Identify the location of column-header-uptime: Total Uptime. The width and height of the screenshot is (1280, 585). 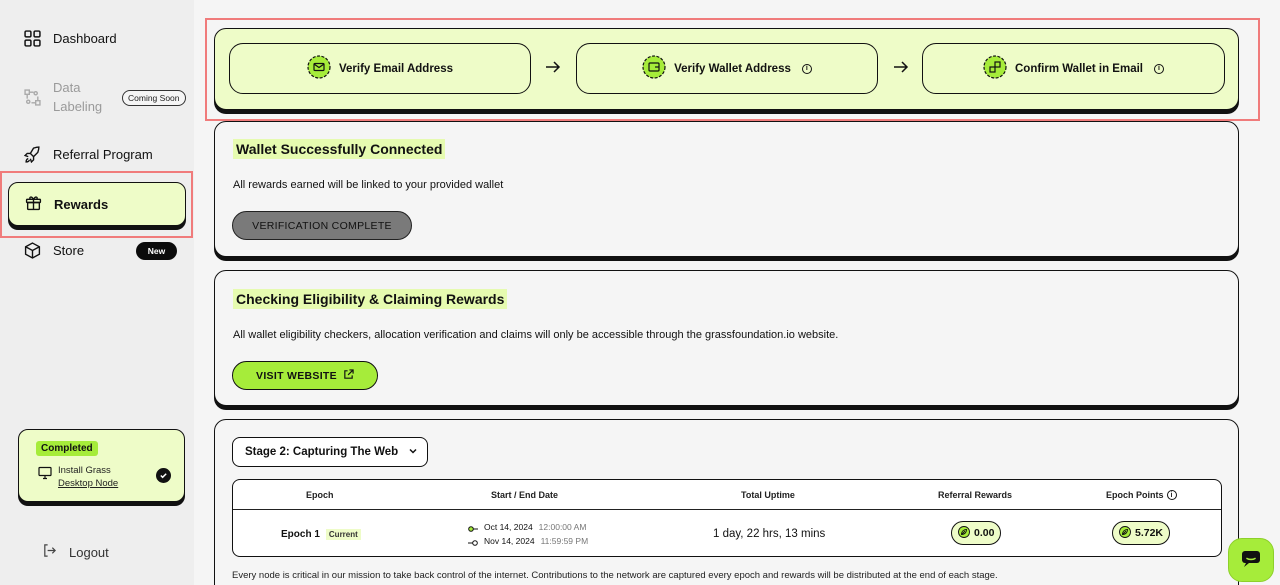
(768, 495).